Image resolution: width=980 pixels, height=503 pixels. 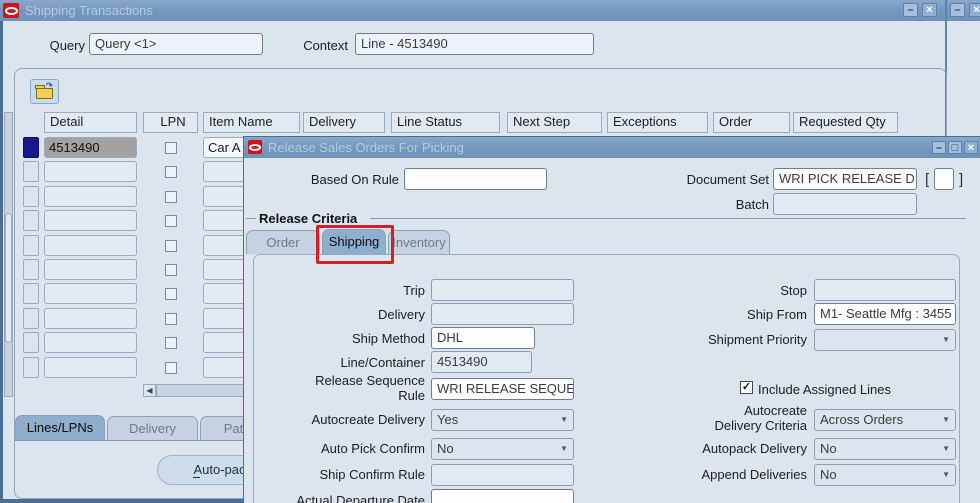 I want to click on trip-input, so click(x=502, y=290).